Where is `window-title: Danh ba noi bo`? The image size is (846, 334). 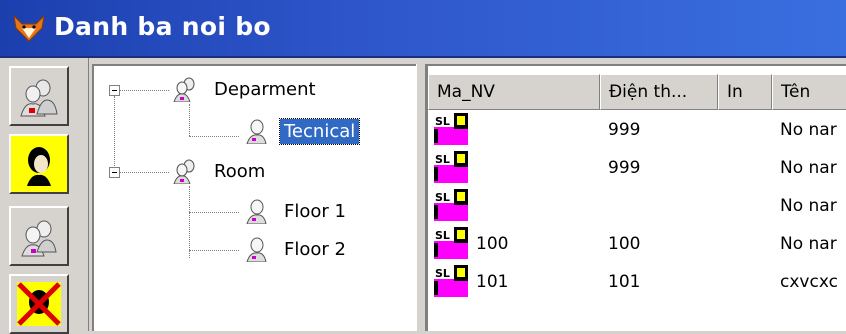 window-title: Danh ba noi bo is located at coordinates (162, 26).